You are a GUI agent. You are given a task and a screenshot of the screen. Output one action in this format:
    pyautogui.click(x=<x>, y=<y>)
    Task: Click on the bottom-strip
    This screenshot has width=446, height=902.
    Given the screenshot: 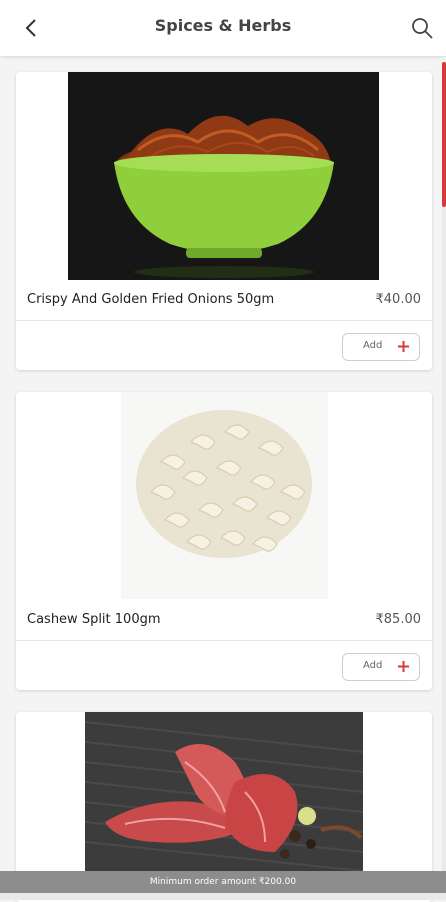 What is the action you would take?
    pyautogui.click(x=223, y=896)
    